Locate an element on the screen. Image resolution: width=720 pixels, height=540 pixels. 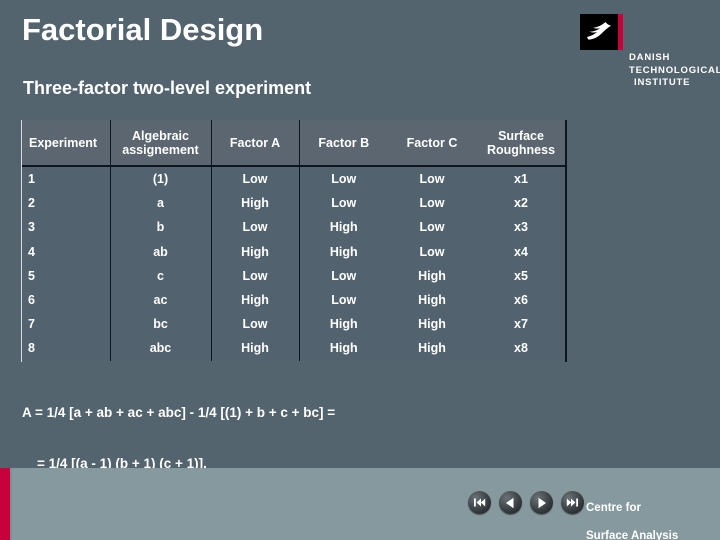
logo-accent-stripe is located at coordinates (620, 32).